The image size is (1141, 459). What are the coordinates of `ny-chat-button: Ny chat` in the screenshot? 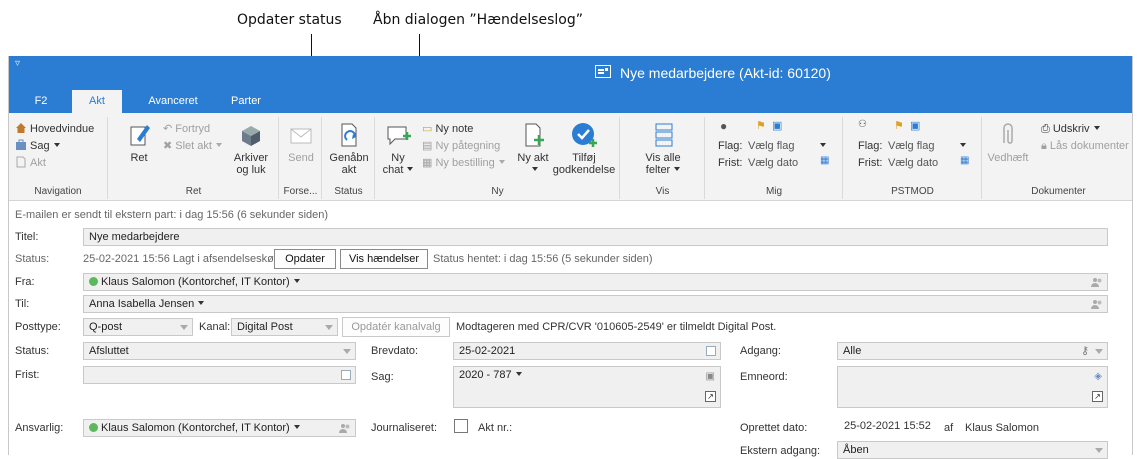 It's located at (398, 148).